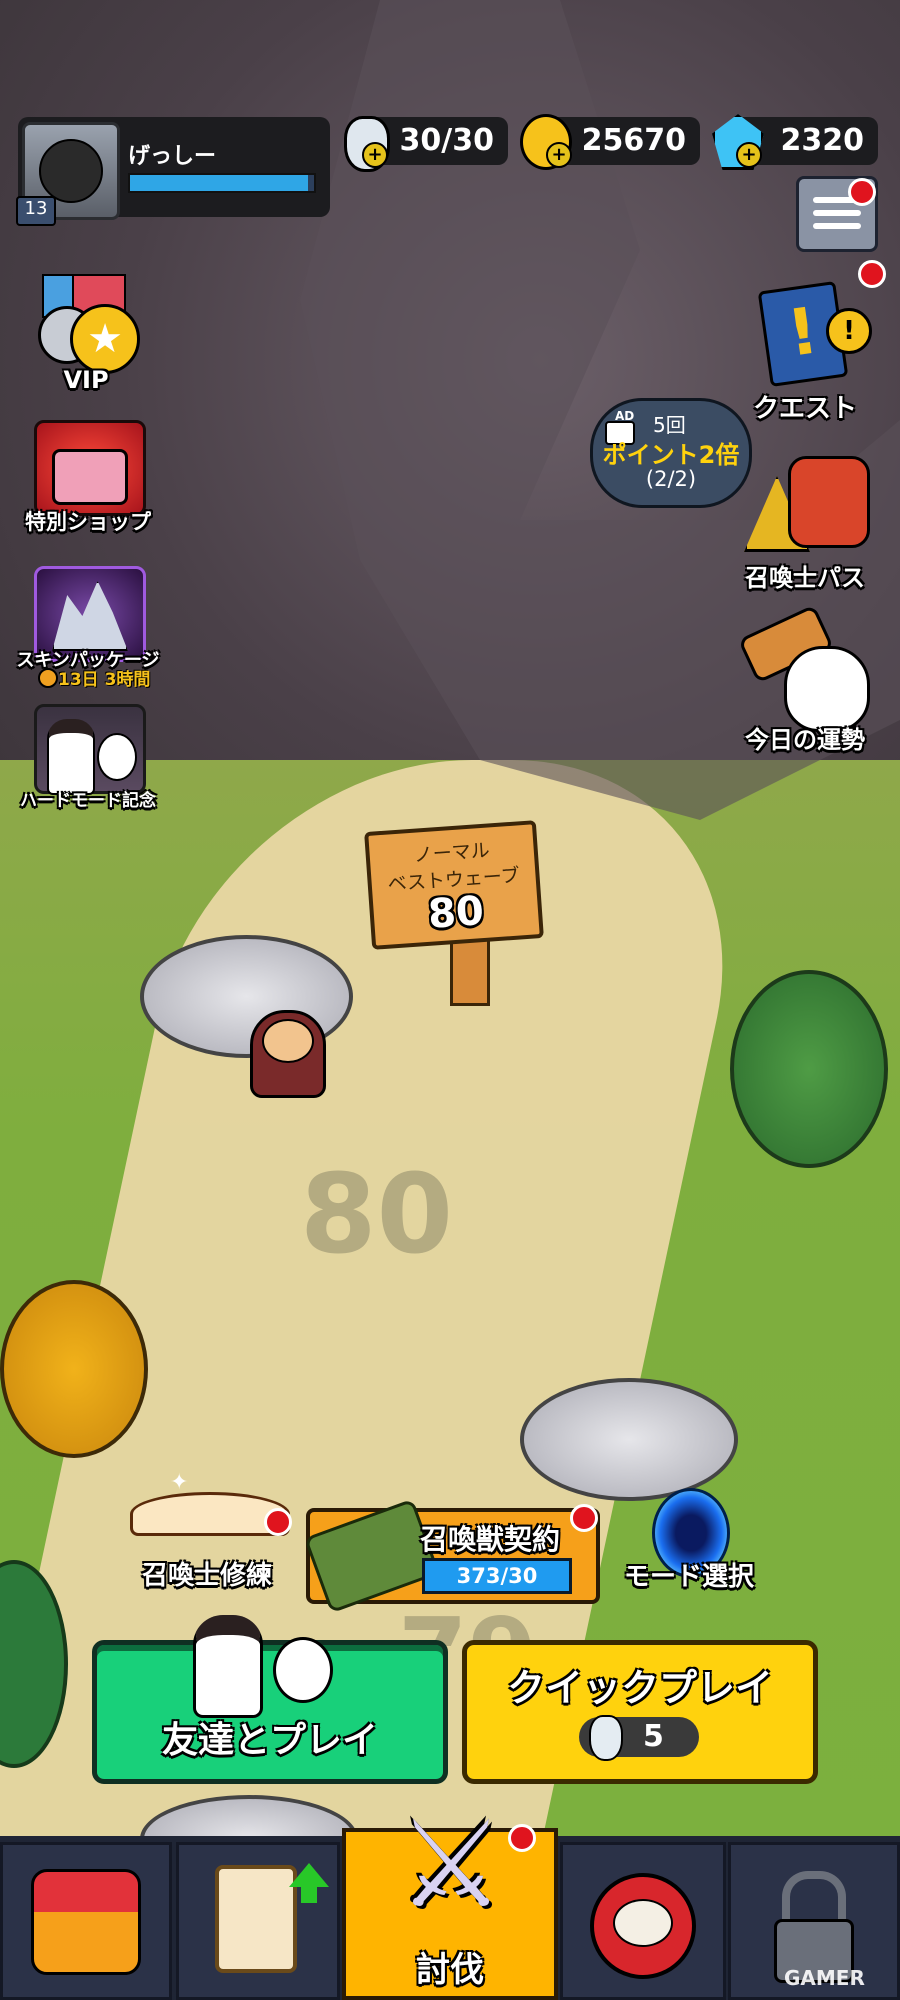  What do you see at coordinates (606, 1738) in the screenshot?
I see `stamina-bottle-icon` at bounding box center [606, 1738].